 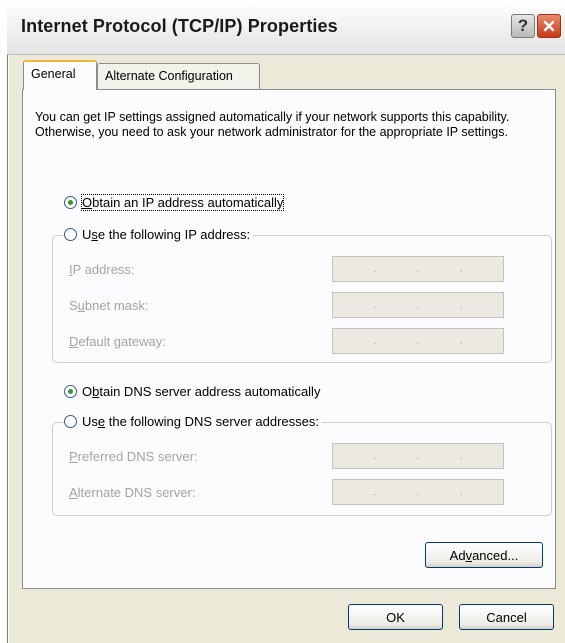 I want to click on use-following-dns-label: Use the following DNS server addresses:, so click(x=200, y=421).